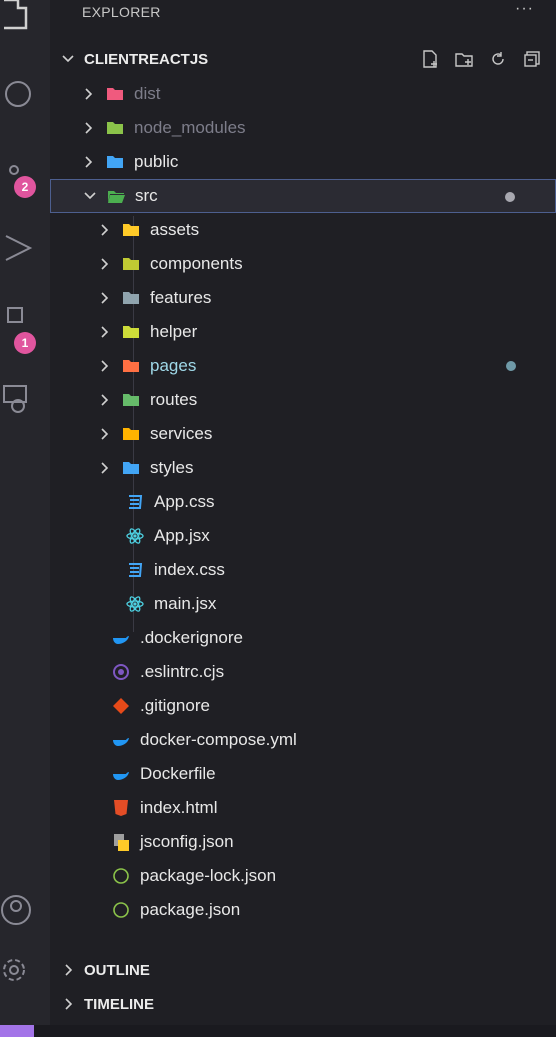 The image size is (556, 1037). I want to click on tree-item-label: index.css, so click(189, 569).